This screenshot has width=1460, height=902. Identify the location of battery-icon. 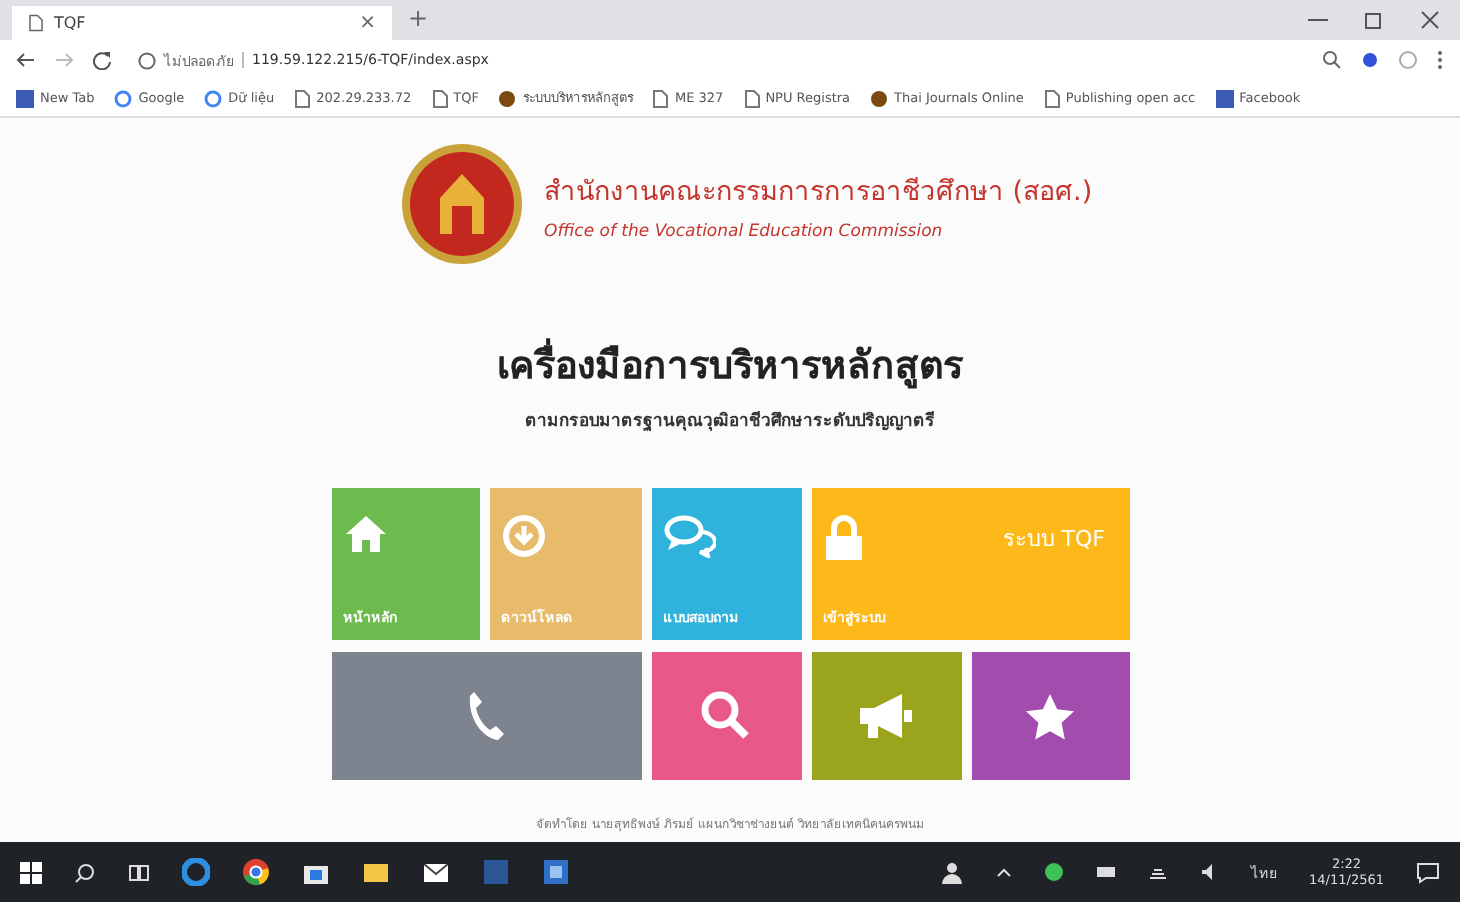
(1105, 872).